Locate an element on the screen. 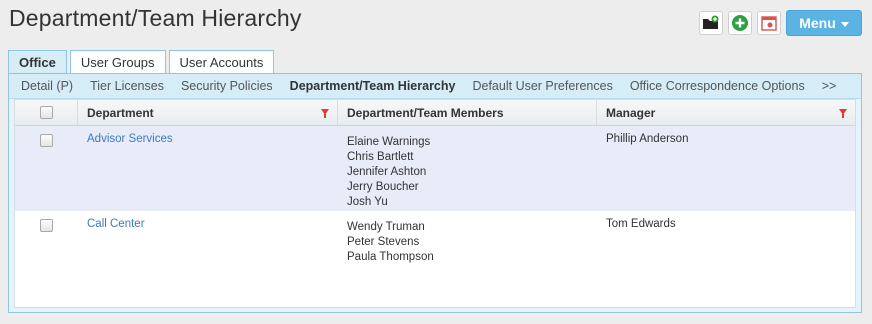  calendar-button is located at coordinates (769, 23).